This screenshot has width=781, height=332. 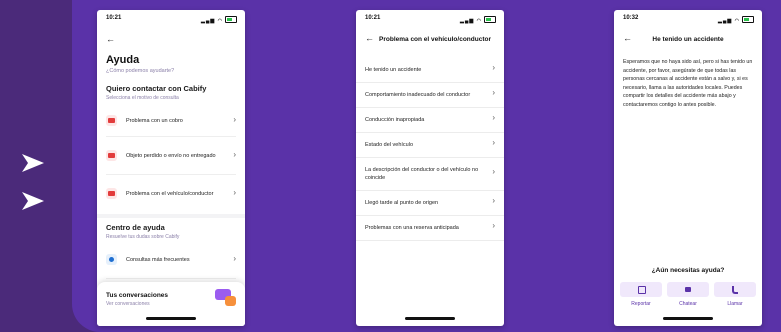 I want to click on report-icon, so click(x=642, y=290).